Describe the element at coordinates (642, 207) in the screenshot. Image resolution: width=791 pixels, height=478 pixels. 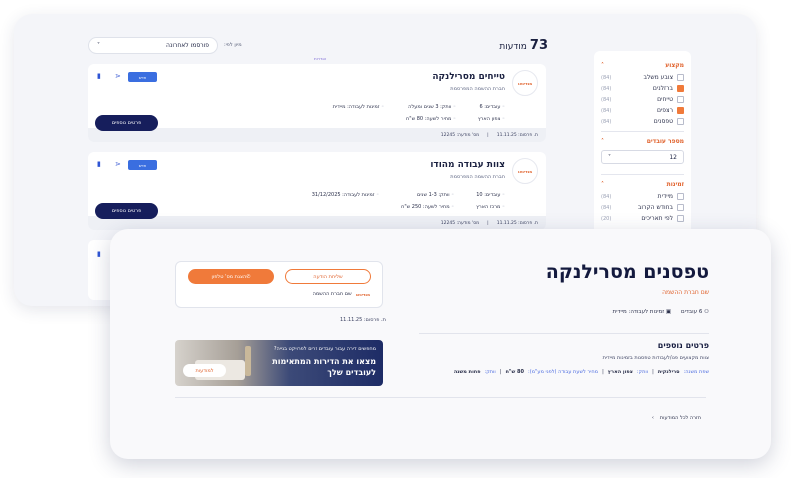
I see `filter-option: בחודש הקרוב (84)` at that location.